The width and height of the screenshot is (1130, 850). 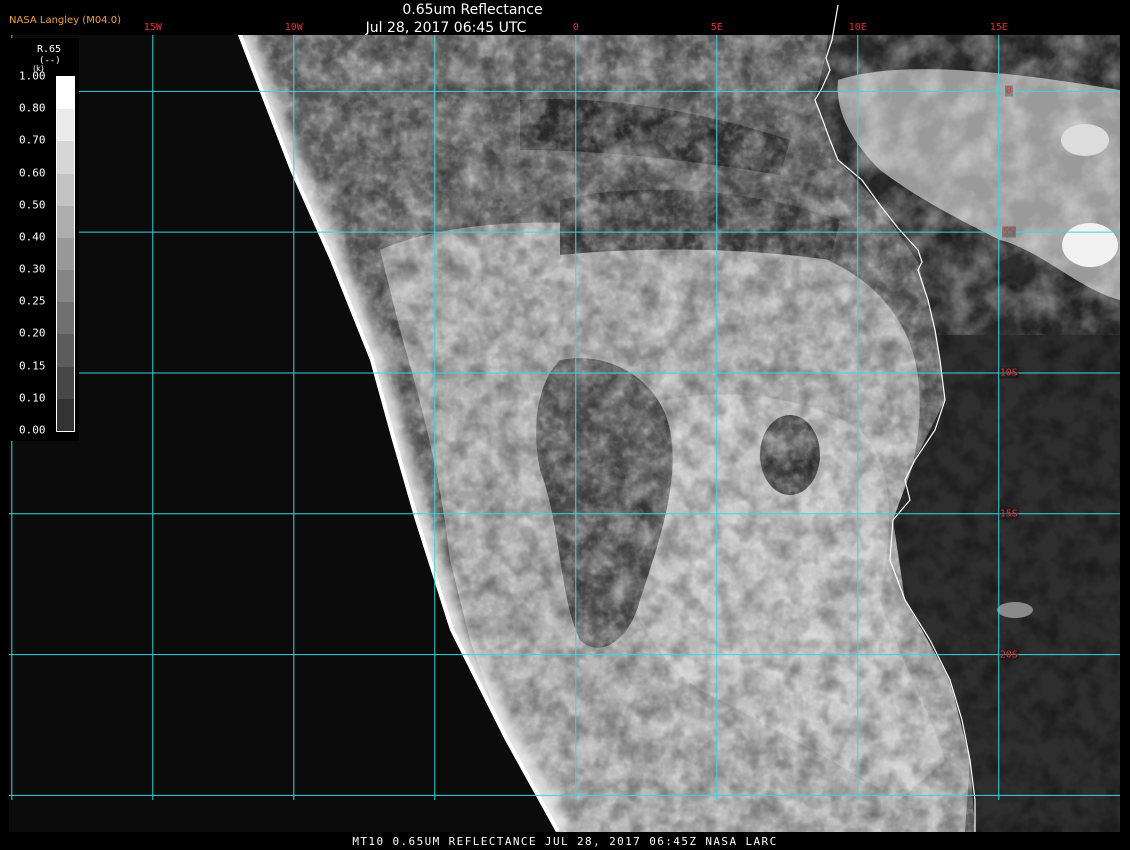 What do you see at coordinates (716, 27) in the screenshot?
I see `lon-label: 5E` at bounding box center [716, 27].